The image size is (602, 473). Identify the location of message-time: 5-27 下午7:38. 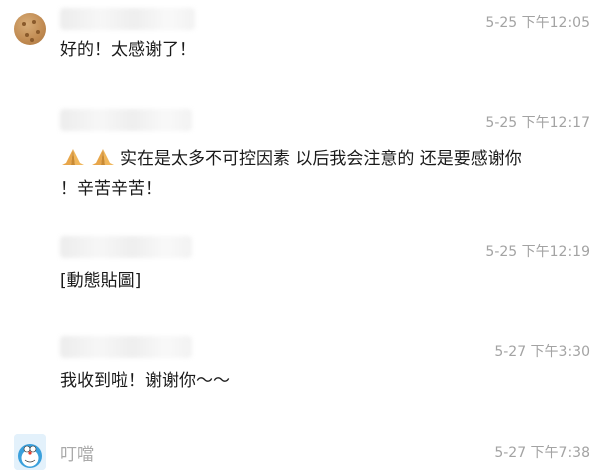
(542, 453).